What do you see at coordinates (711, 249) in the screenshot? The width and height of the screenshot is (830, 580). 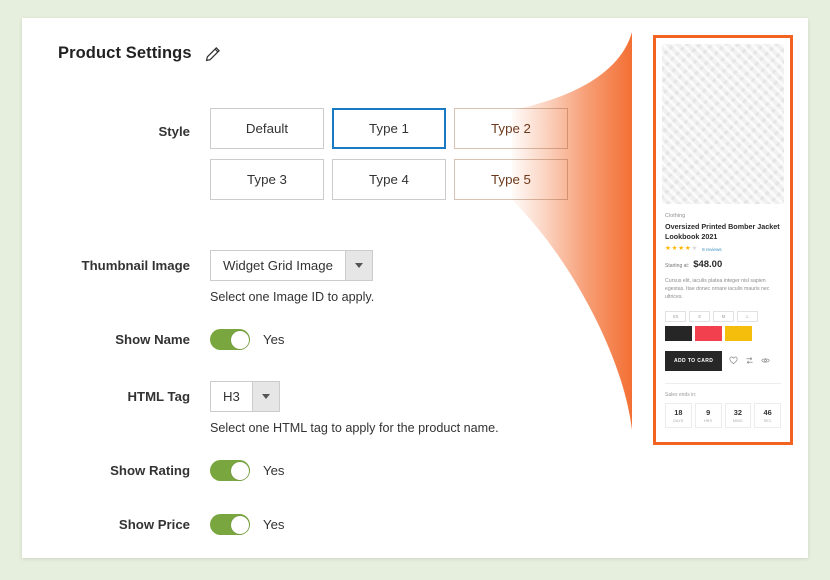 I see `product-reviews-link: 8 reviews` at bounding box center [711, 249].